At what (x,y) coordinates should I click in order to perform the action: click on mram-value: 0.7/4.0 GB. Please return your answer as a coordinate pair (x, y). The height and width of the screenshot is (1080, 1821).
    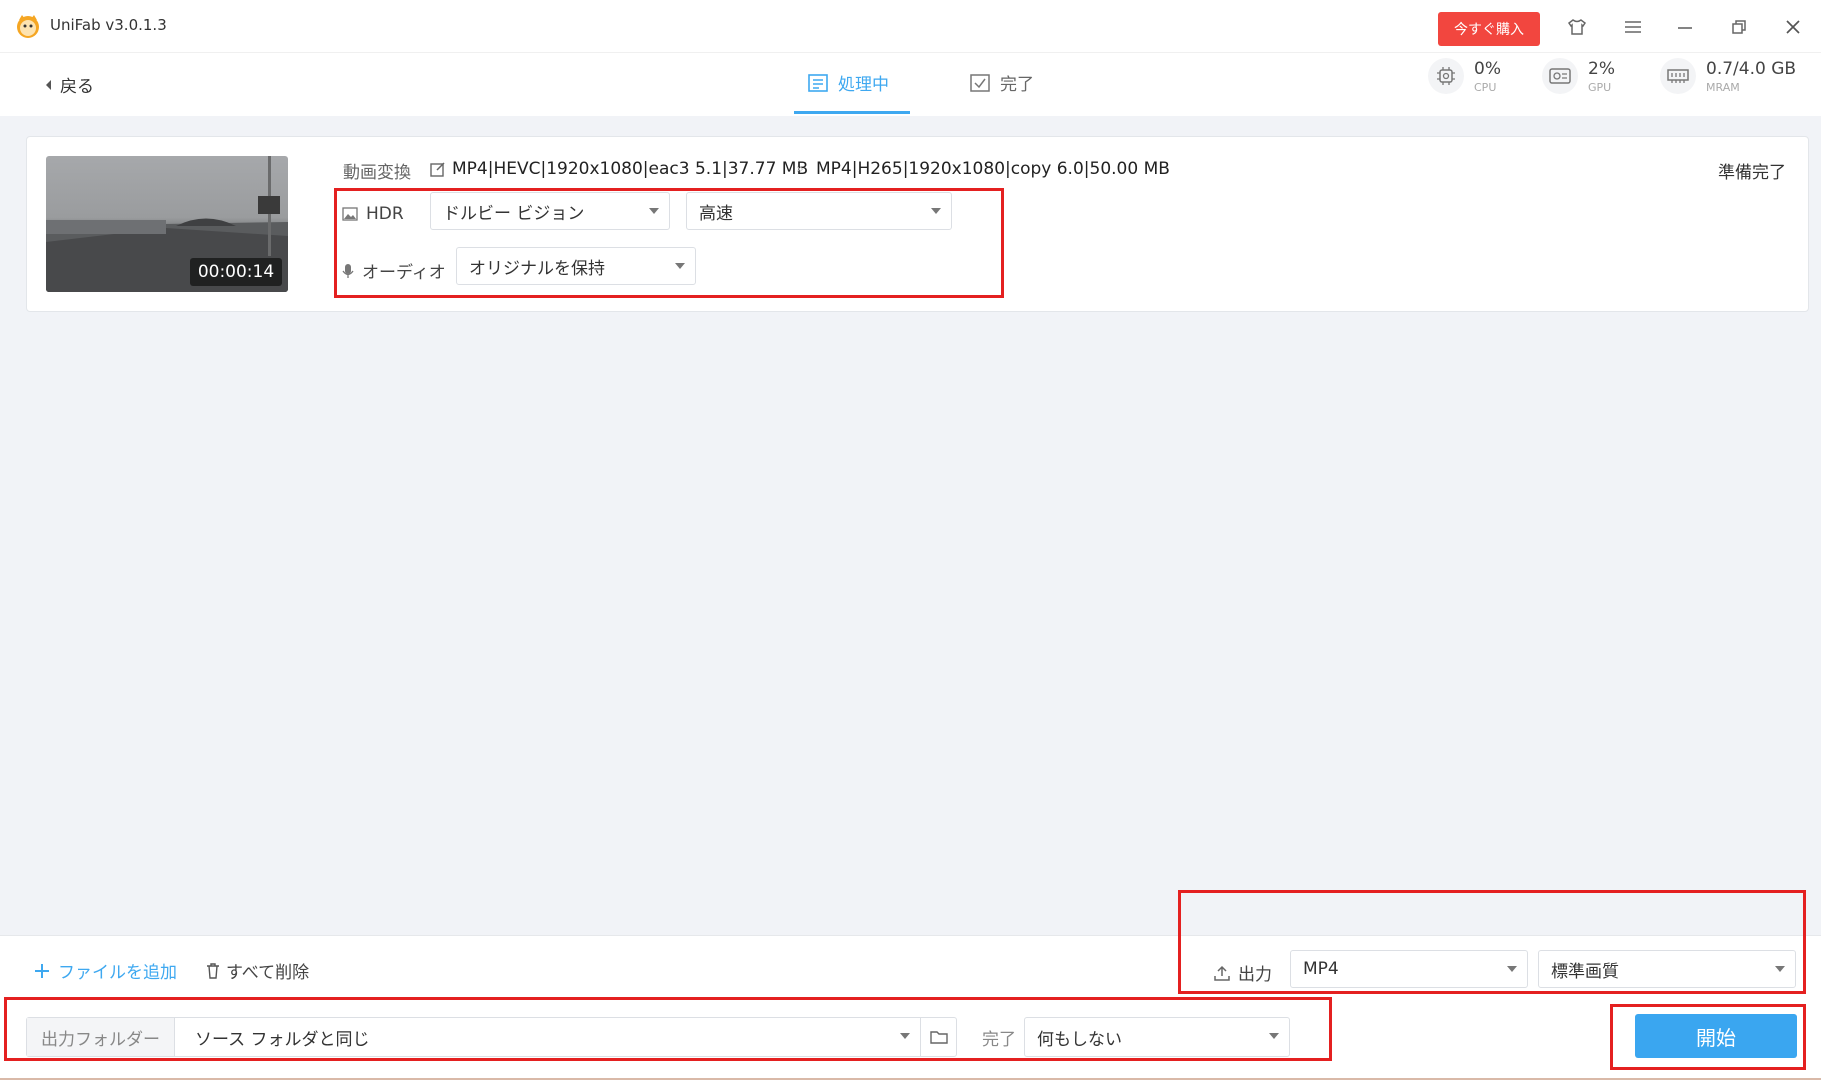
    Looking at the image, I should click on (1751, 69).